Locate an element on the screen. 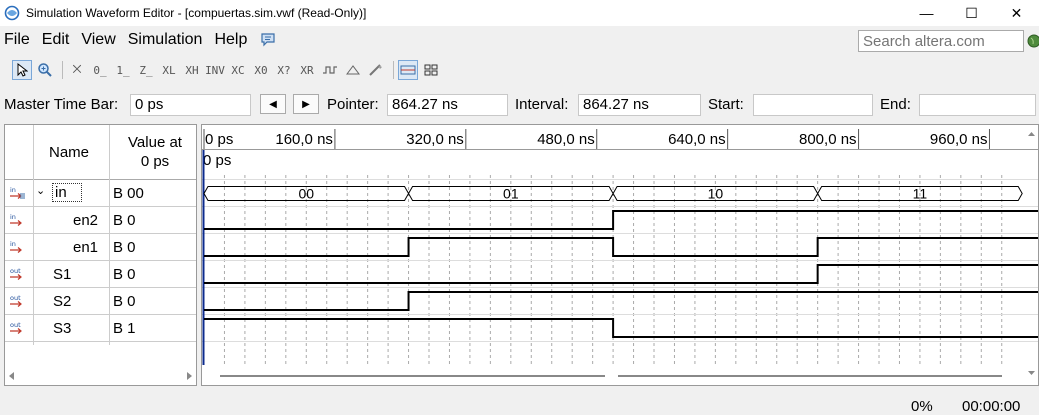 This screenshot has height=415, width=1039. expand-chevron-icon: ⌄ is located at coordinates (40, 190).